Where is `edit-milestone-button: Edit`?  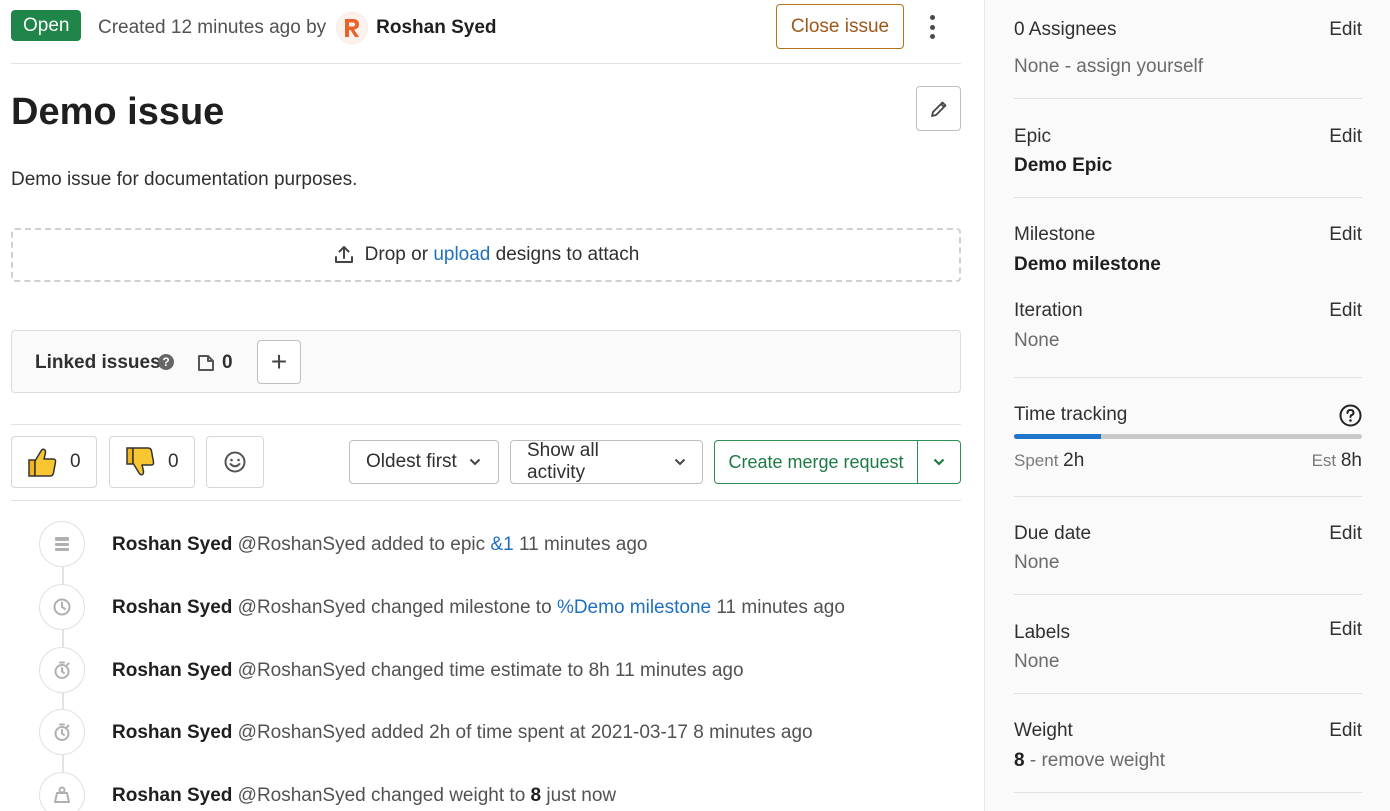
edit-milestone-button: Edit is located at coordinates (1345, 235).